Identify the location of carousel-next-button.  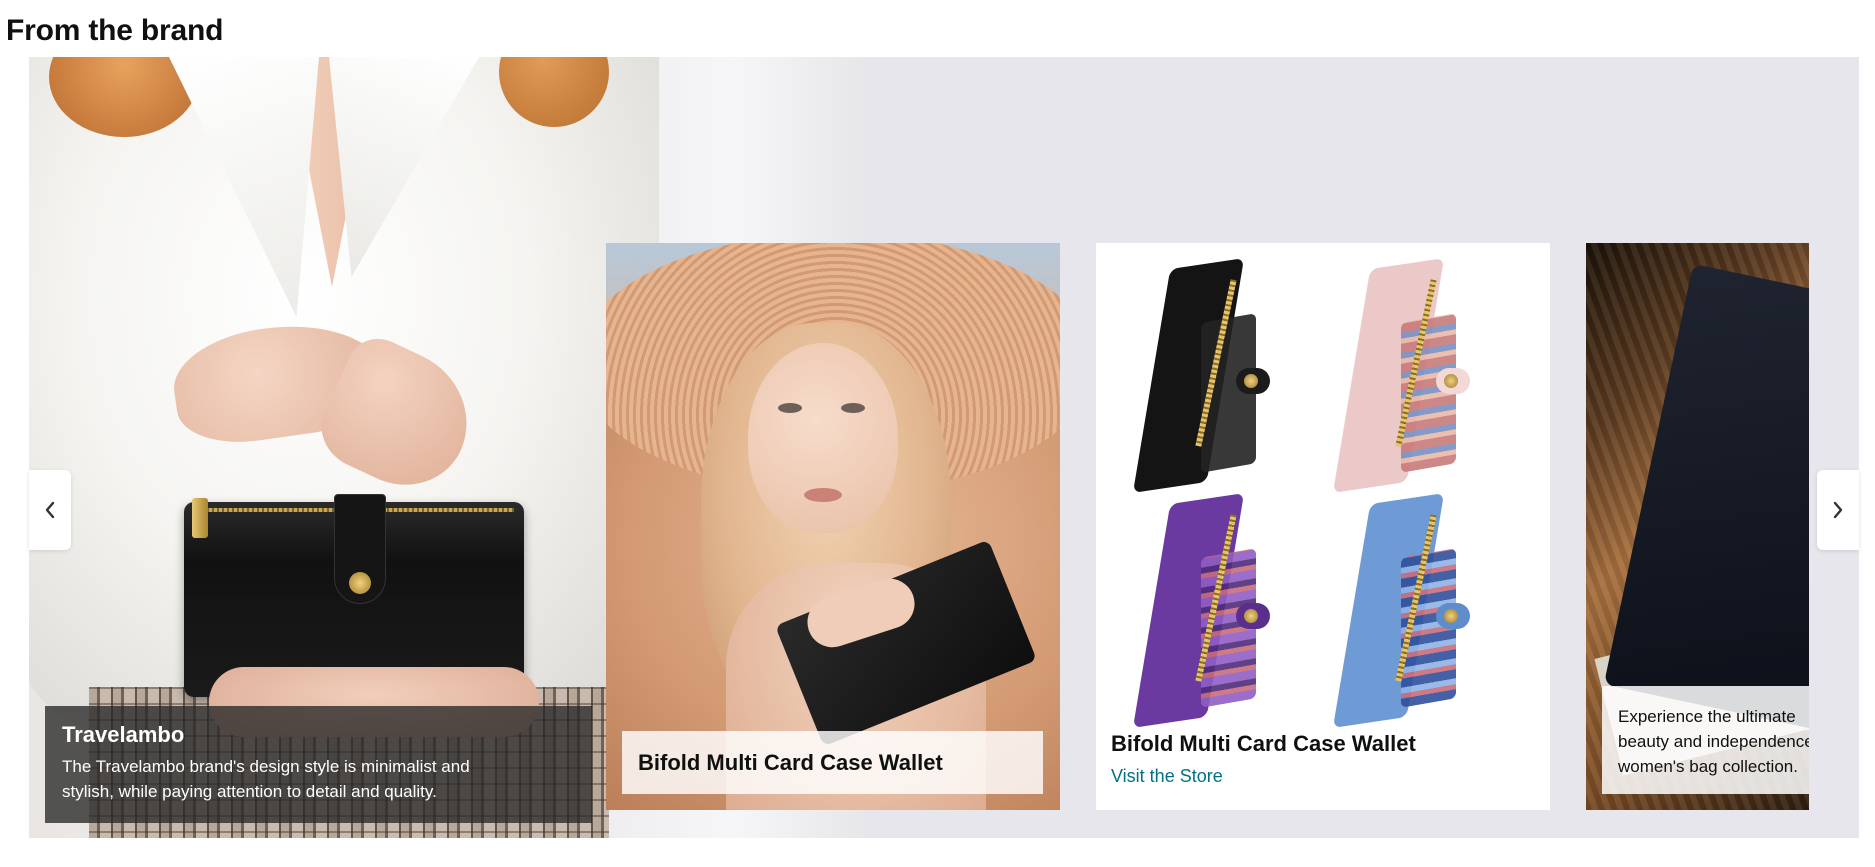
(1838, 510).